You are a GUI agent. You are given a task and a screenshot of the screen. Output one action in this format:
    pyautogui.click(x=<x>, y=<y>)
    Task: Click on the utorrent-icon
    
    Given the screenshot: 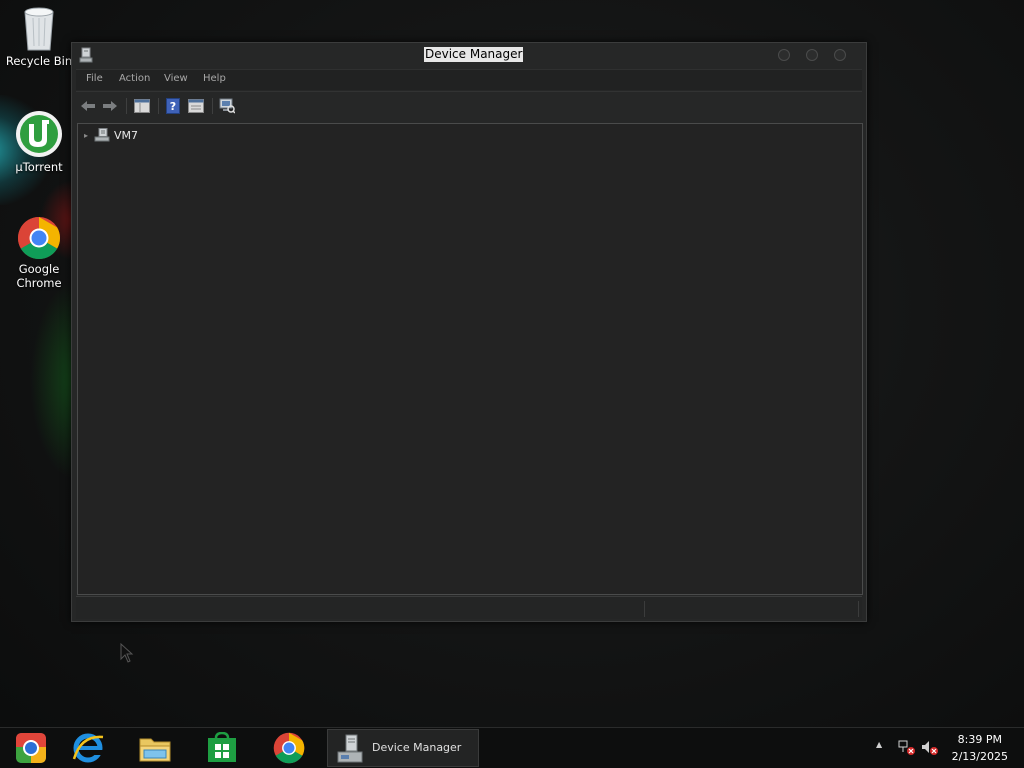 What is the action you would take?
    pyautogui.click(x=39, y=134)
    